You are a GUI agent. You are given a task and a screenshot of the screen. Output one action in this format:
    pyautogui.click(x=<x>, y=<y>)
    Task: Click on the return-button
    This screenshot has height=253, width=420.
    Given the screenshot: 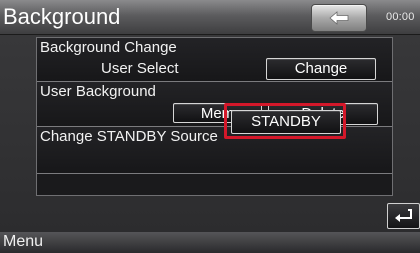 What is the action you would take?
    pyautogui.click(x=403, y=216)
    